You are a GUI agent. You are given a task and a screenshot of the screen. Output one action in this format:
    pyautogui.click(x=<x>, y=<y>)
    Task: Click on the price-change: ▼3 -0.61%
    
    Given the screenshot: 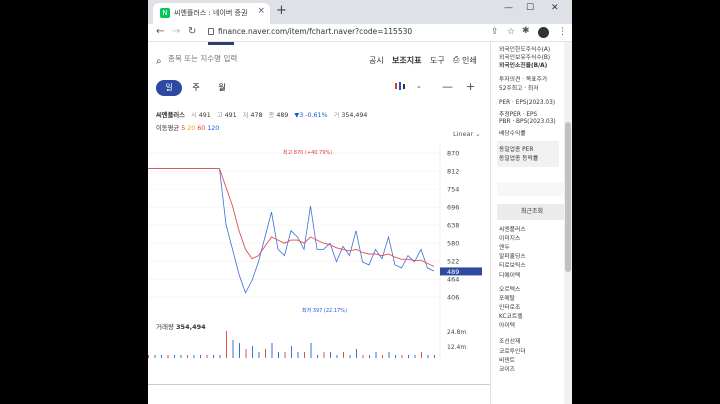 What is the action you would take?
    pyautogui.click(x=311, y=115)
    